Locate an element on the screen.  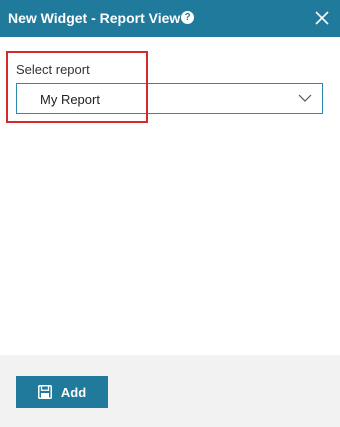
report-select: My Report is located at coordinates (169, 98).